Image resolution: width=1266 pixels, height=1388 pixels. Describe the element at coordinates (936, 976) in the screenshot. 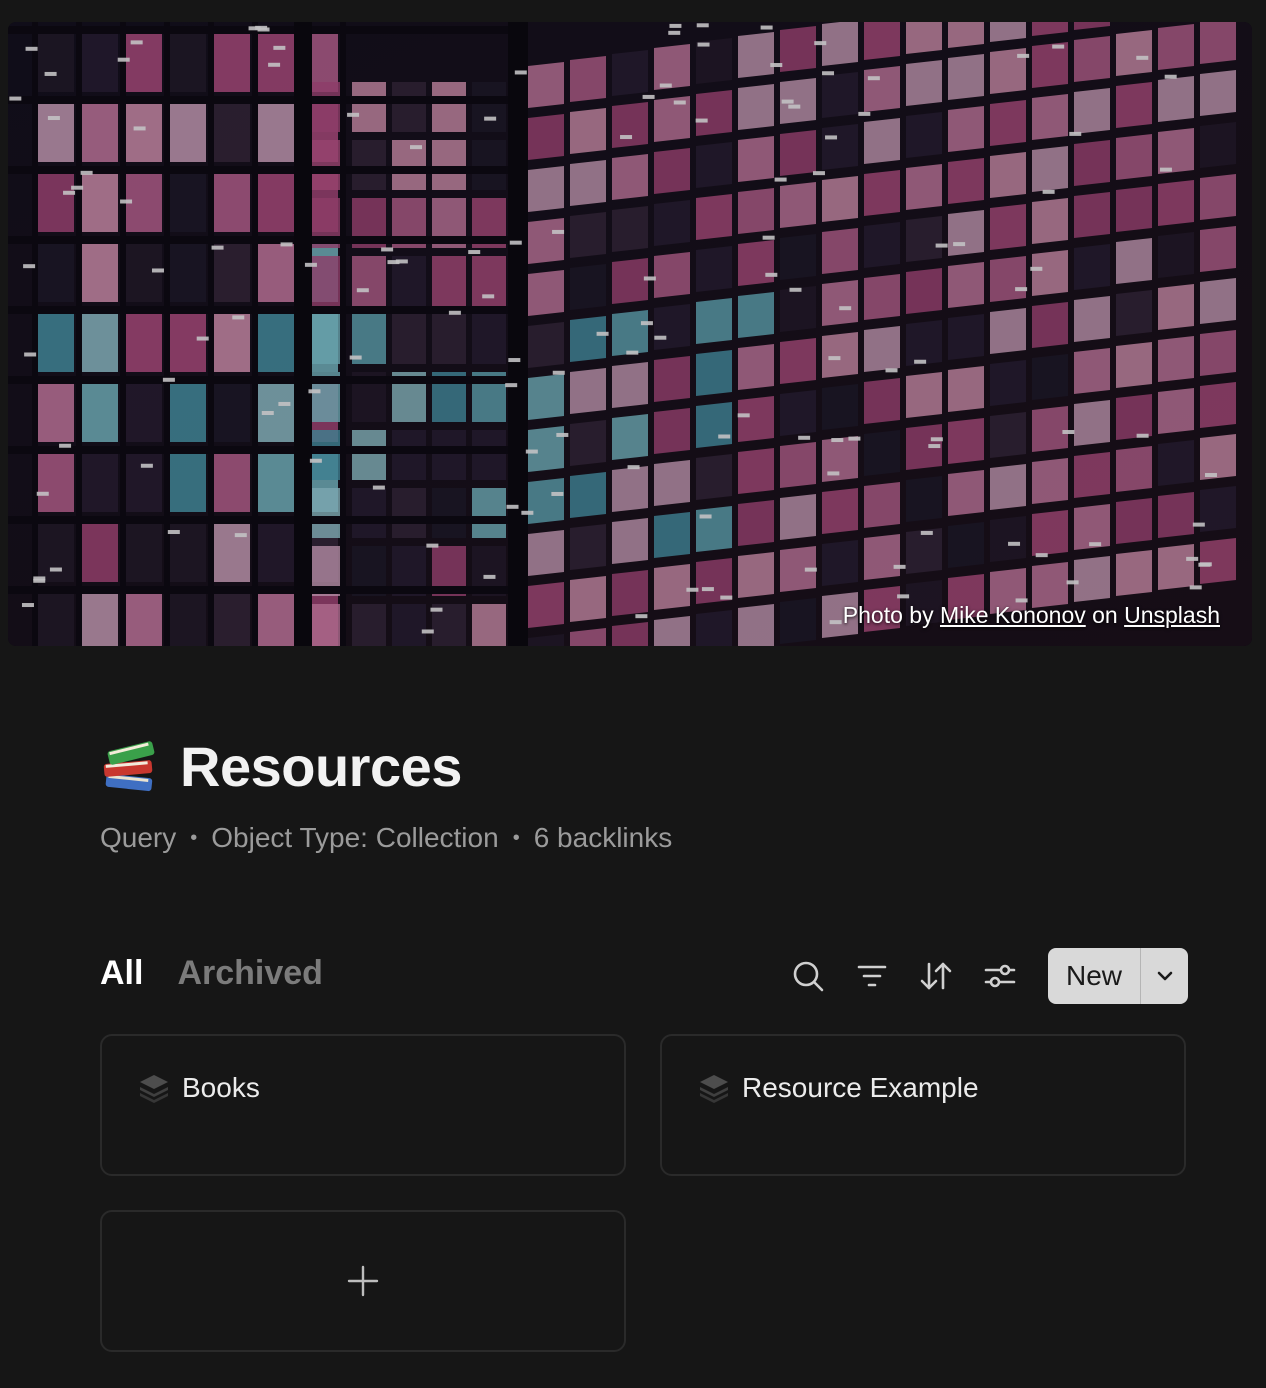

I see `sort-icon` at that location.